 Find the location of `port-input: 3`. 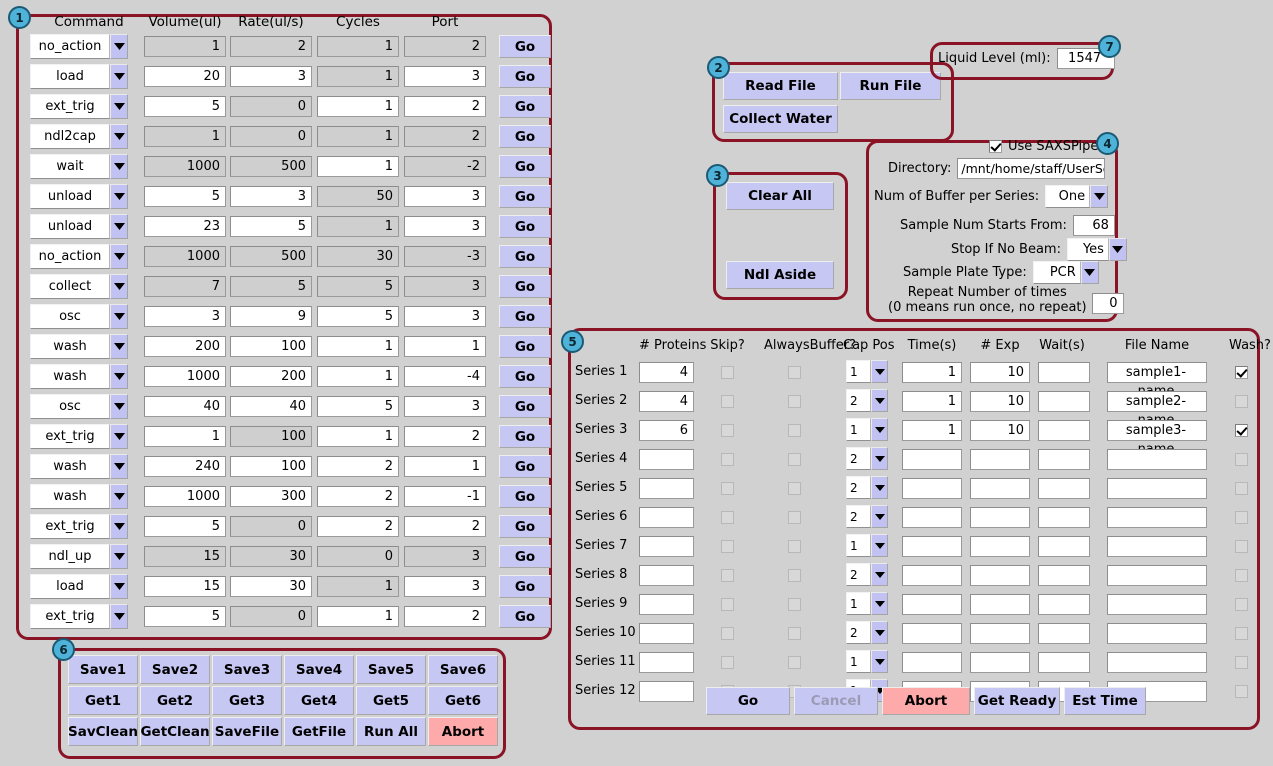

port-input: 3 is located at coordinates (445, 316).